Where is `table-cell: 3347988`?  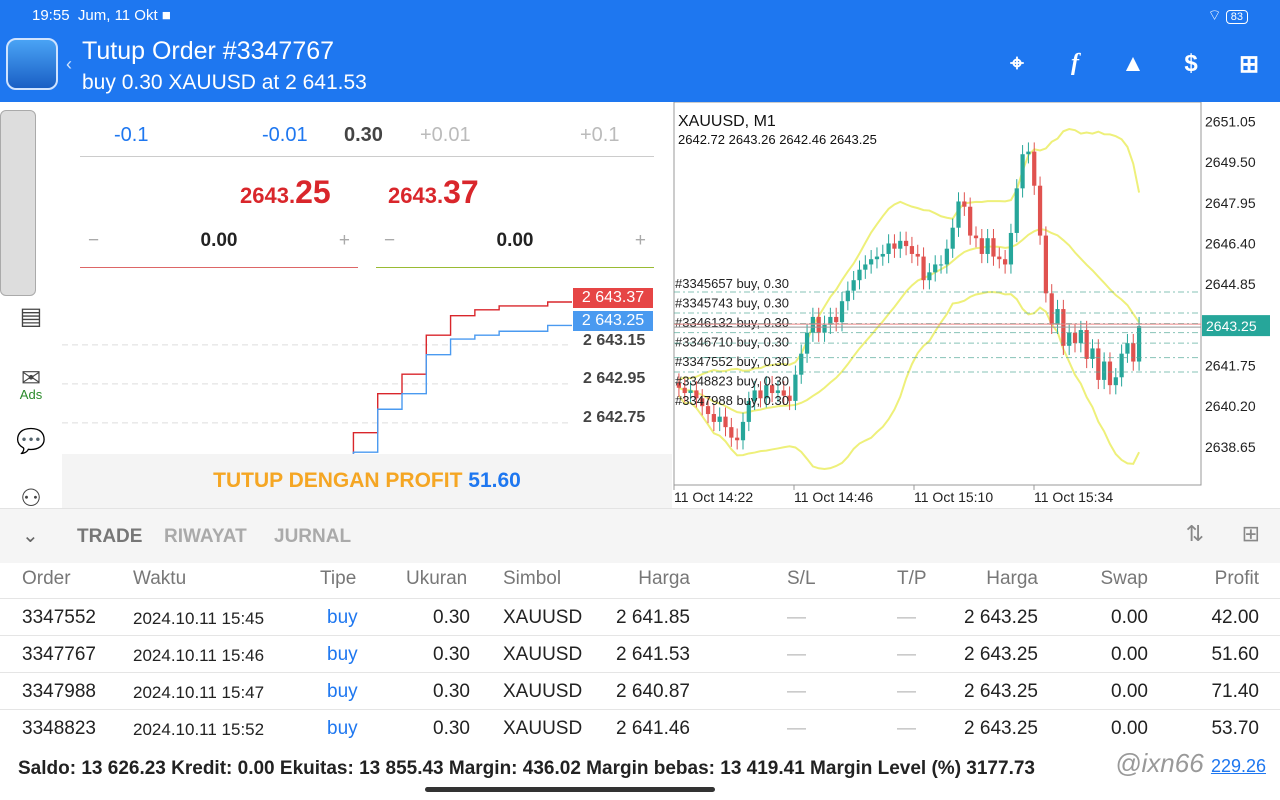 table-cell: 3347988 is located at coordinates (59, 691).